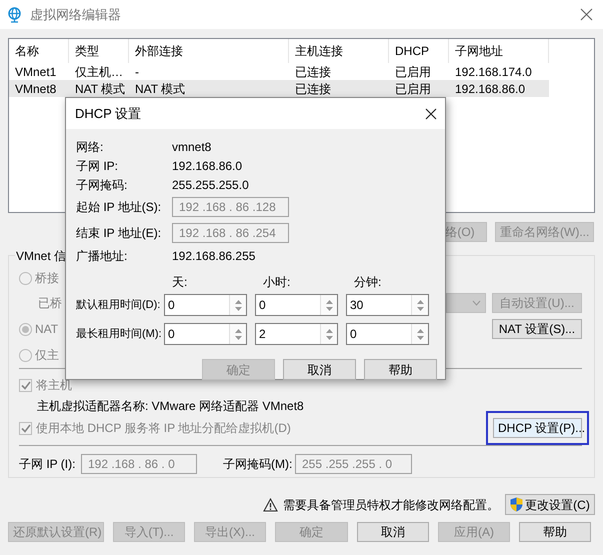  Describe the element at coordinates (476, 303) in the screenshot. I see `caret-icon` at that location.